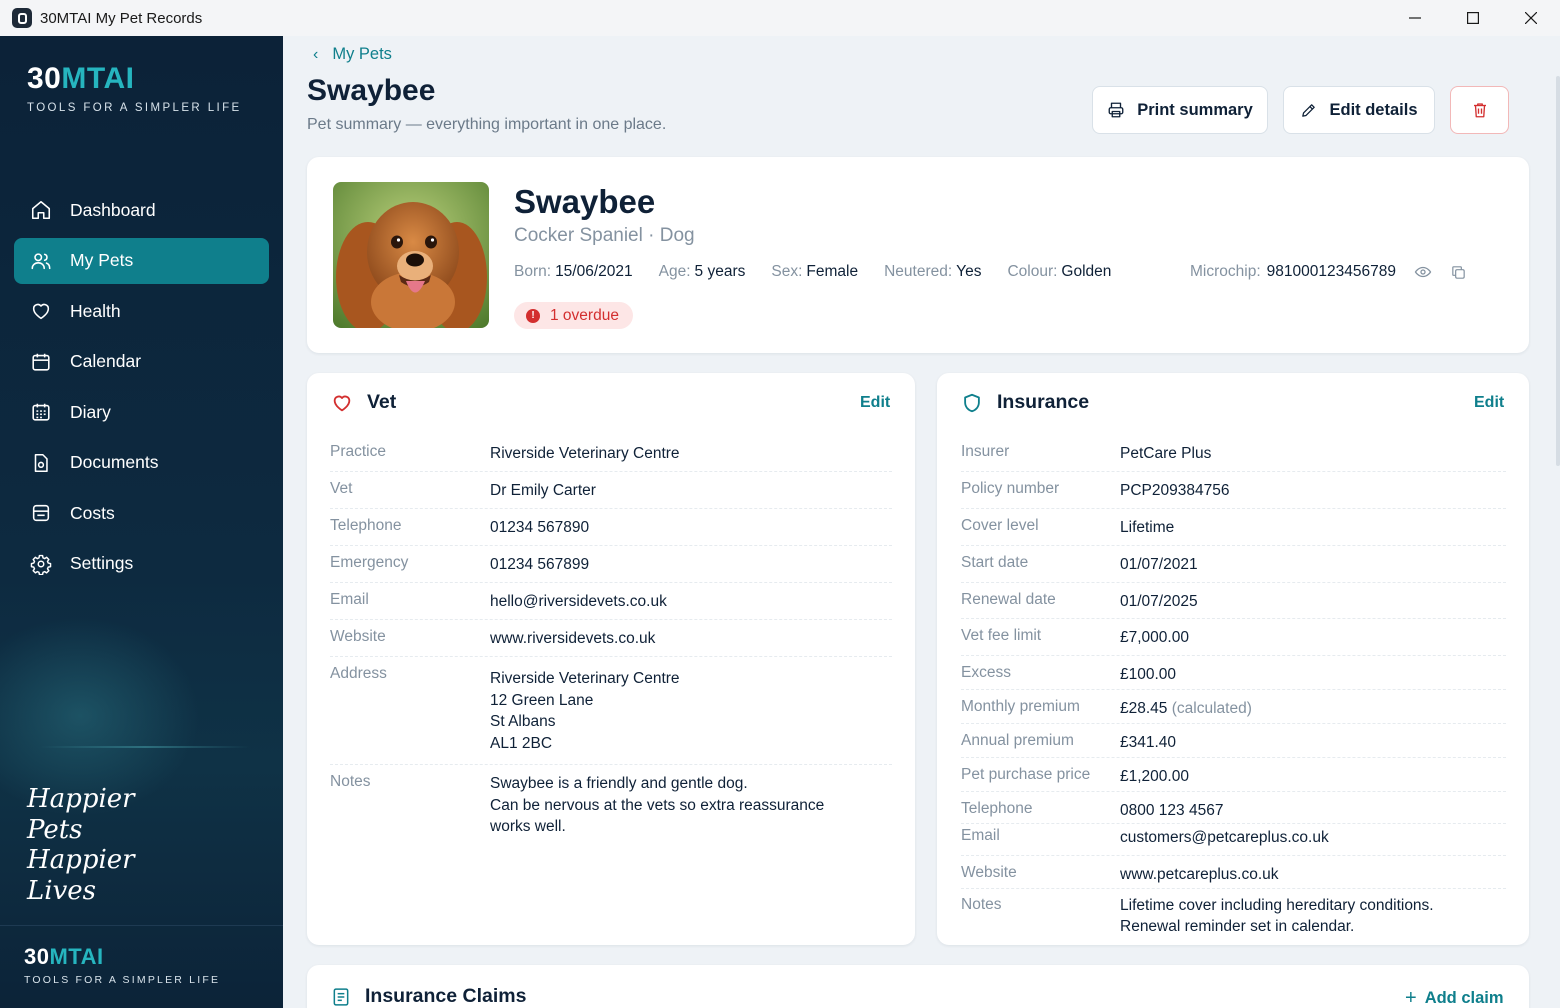  Describe the element at coordinates (141, 925) in the screenshot. I see `sidebar-divider` at that location.